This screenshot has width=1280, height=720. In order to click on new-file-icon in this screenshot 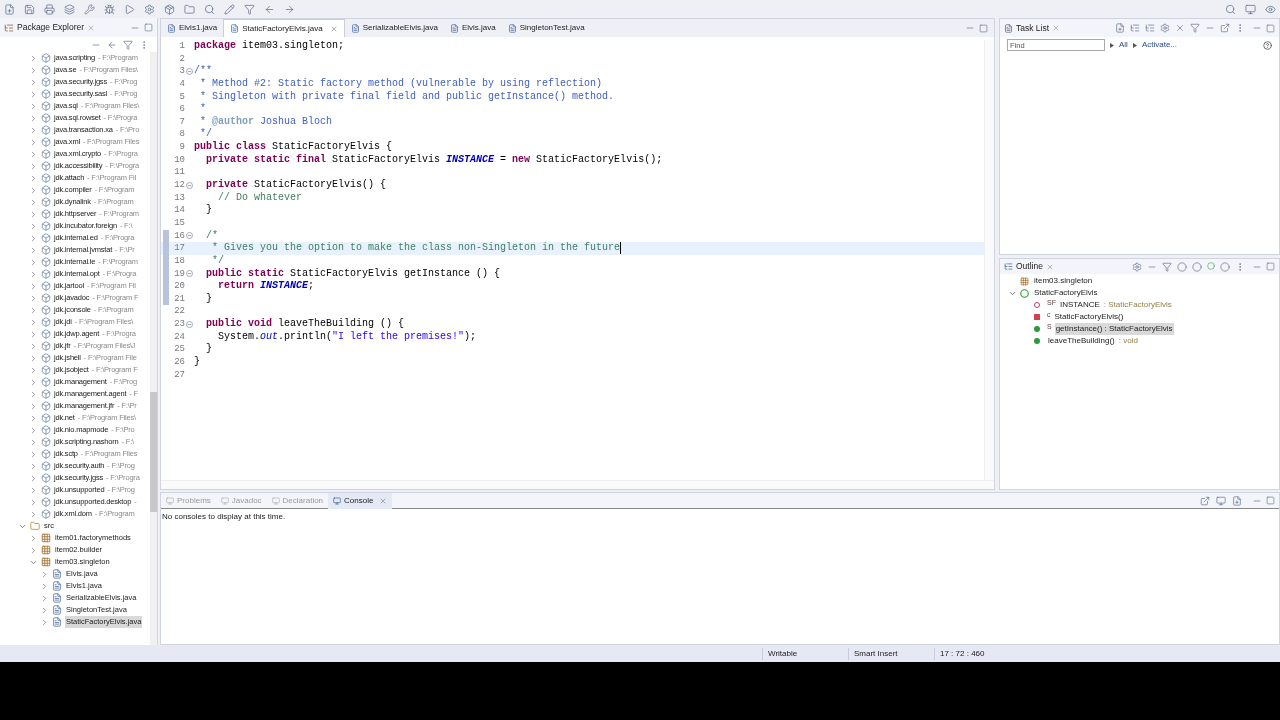, I will do `click(9, 9)`.